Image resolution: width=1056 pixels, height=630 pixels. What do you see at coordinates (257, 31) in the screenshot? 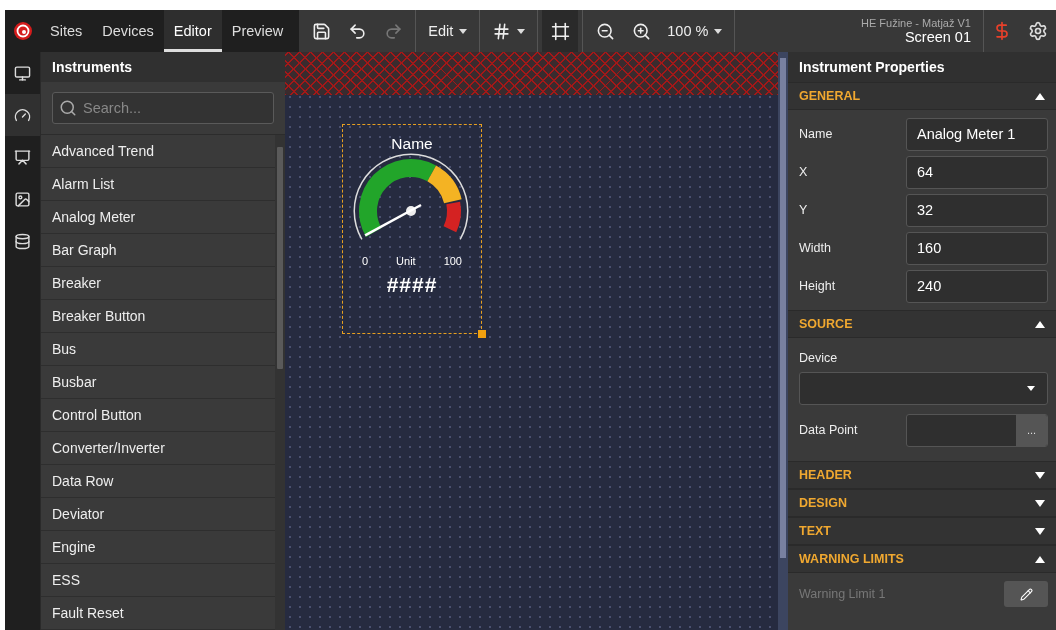
I see `nav-tab: Preview` at bounding box center [257, 31].